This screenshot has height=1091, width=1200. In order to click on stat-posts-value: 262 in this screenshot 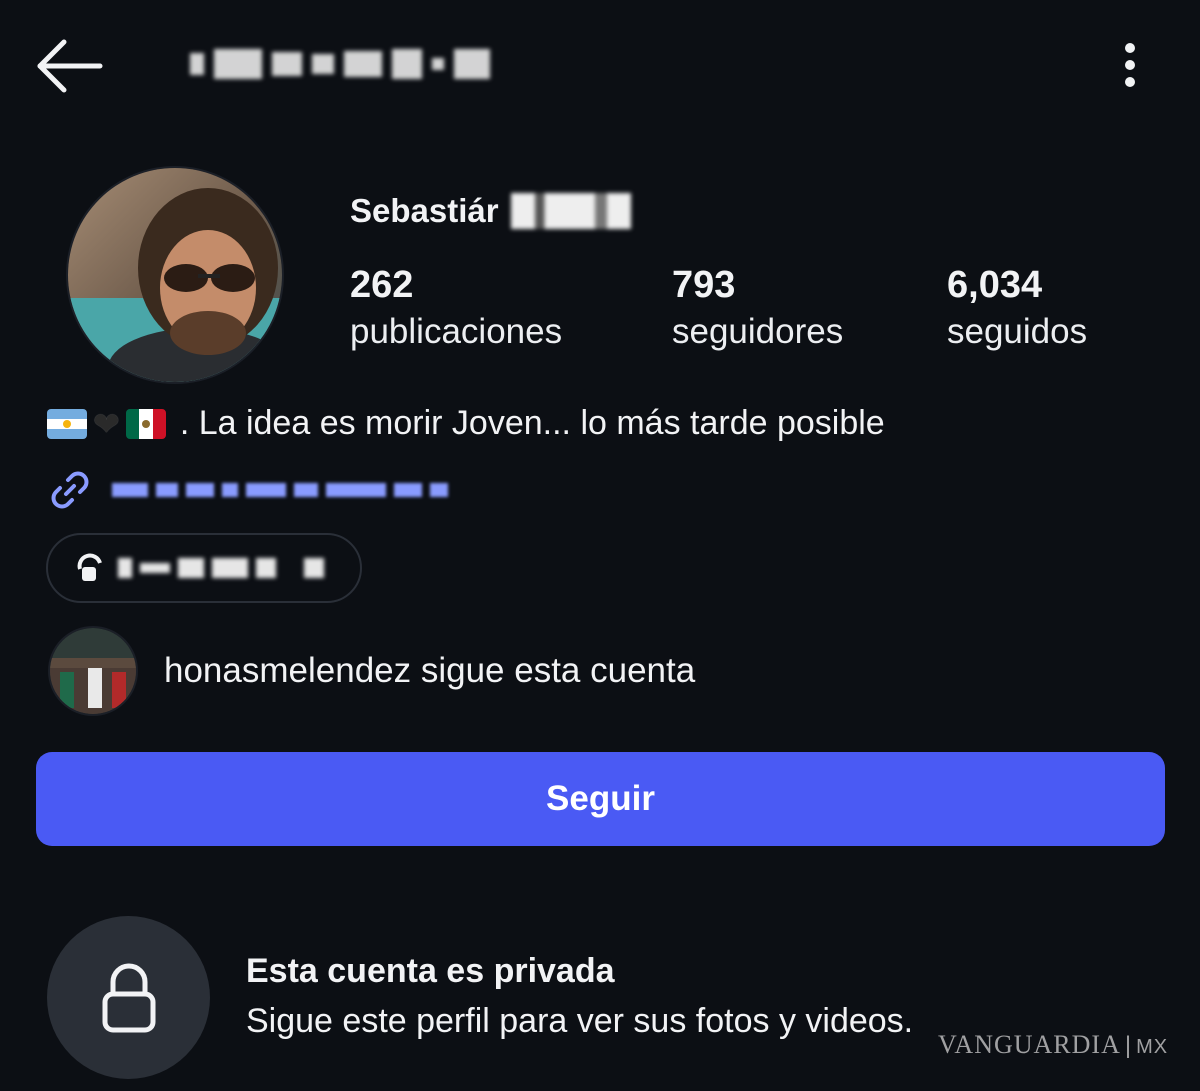, I will do `click(382, 285)`.